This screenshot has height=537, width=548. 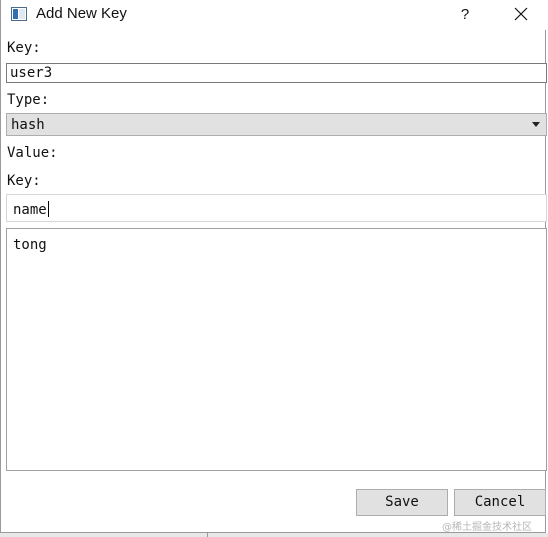 I want to click on type-selected-value: hash, so click(x=28, y=125).